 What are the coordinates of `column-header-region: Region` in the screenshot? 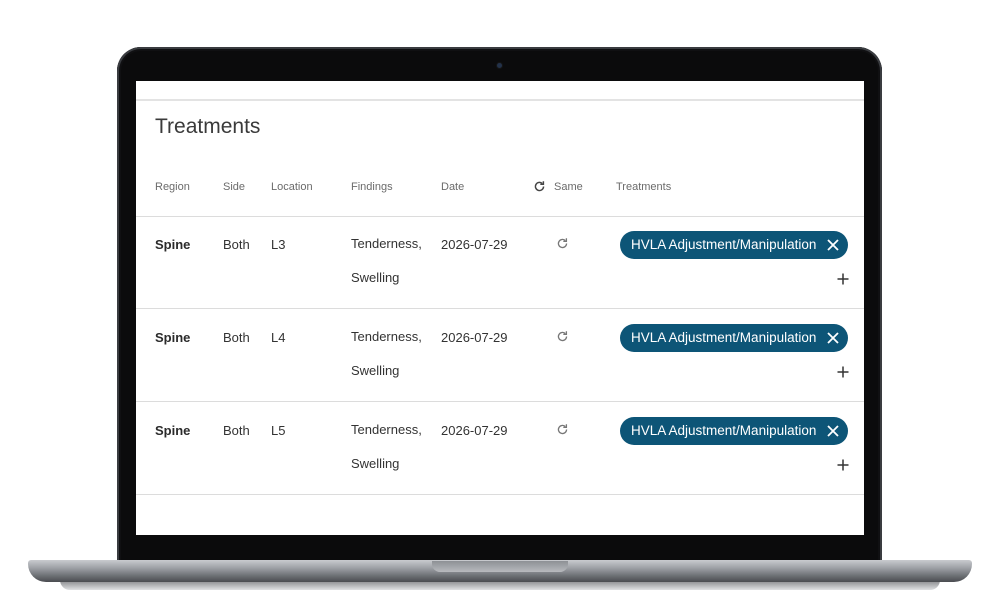 It's located at (172, 187).